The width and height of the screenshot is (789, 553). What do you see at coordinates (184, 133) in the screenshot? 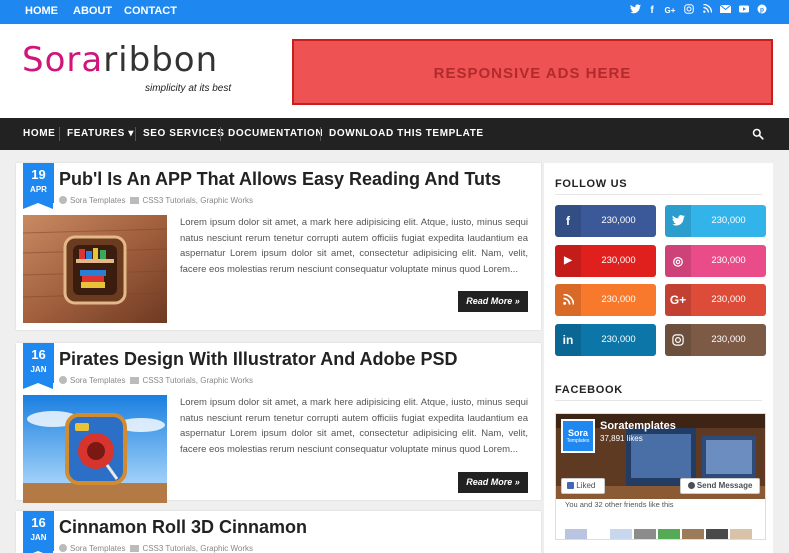
I see `nav-item-seo-services: SEO SERVICES` at bounding box center [184, 133].